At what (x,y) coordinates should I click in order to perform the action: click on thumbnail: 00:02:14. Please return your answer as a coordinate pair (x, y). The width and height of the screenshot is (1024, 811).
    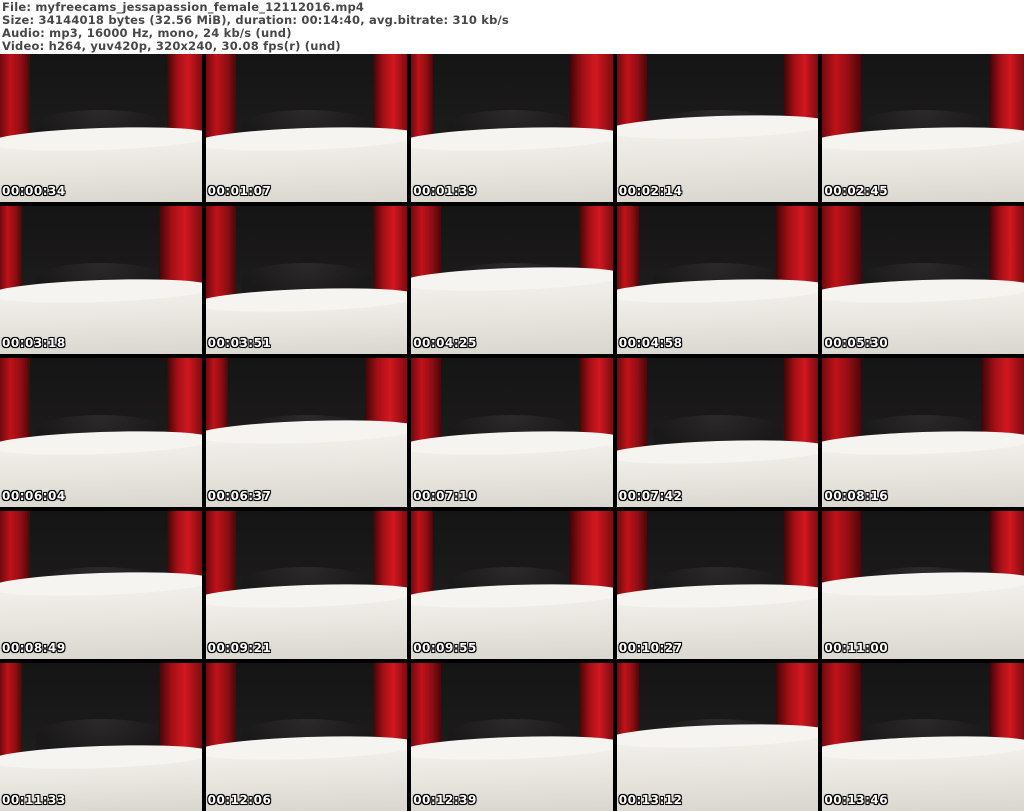
    Looking at the image, I should click on (717, 128).